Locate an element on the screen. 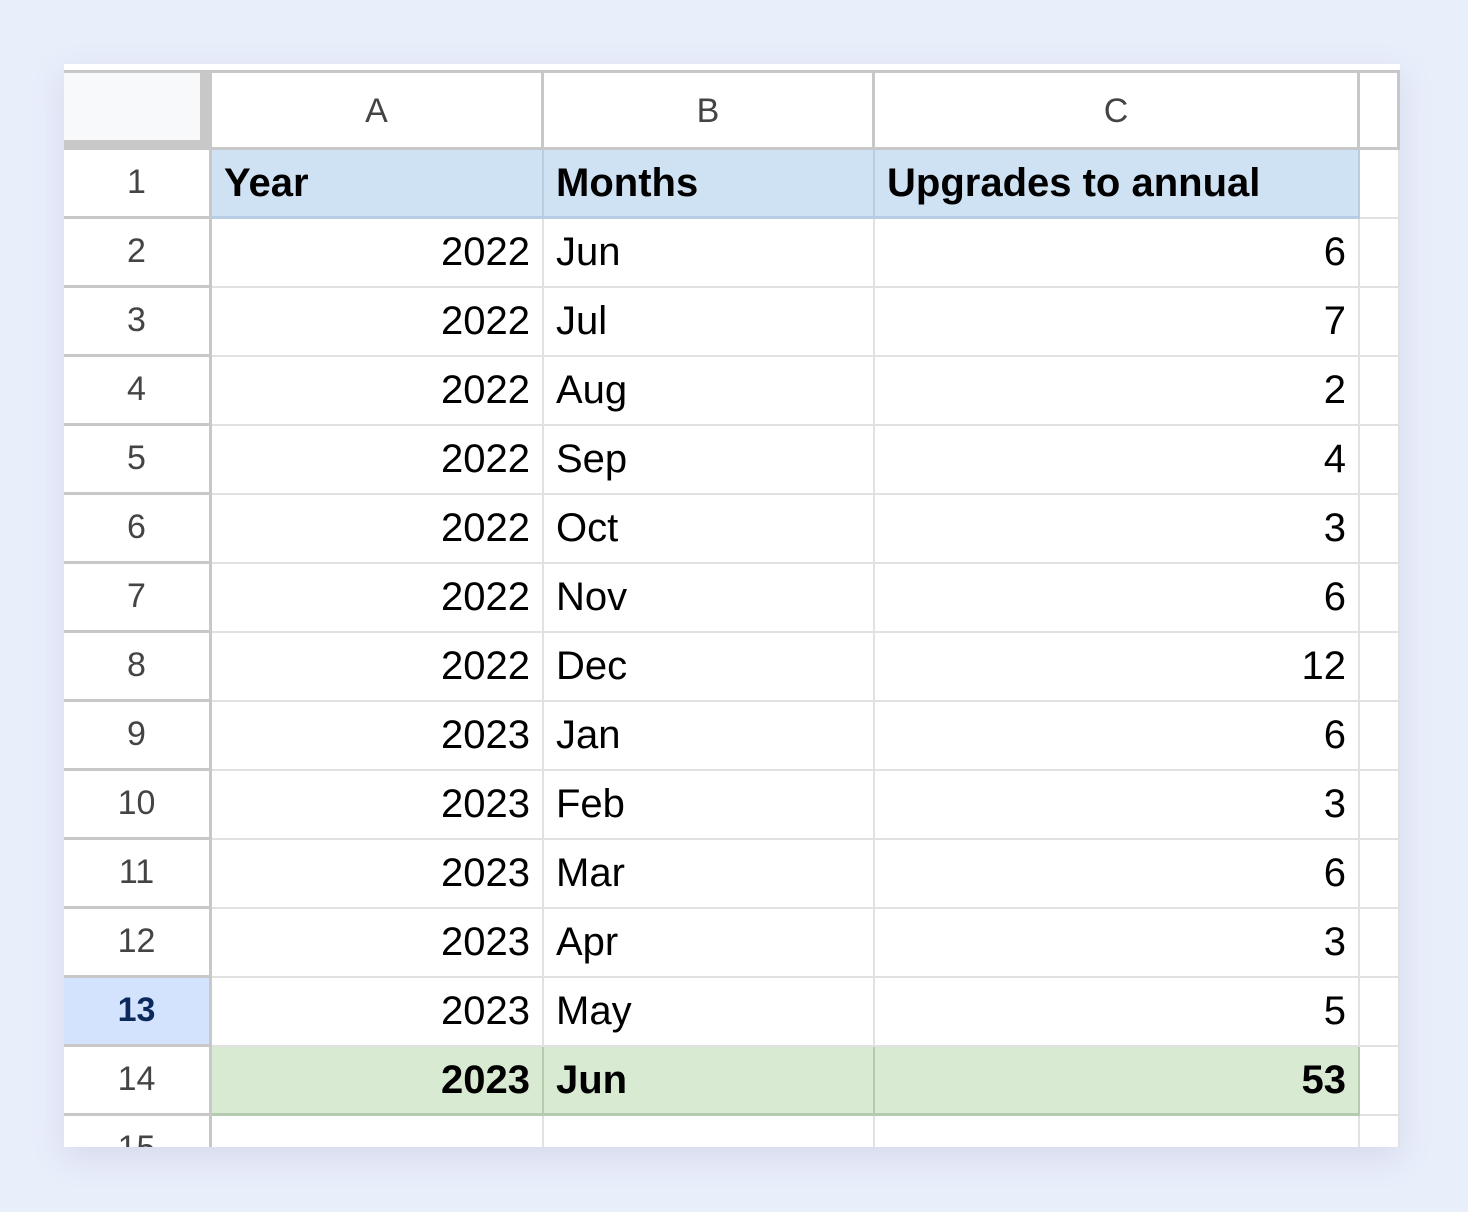 The image size is (1468, 1212). month-cell: Sep is located at coordinates (709, 460).